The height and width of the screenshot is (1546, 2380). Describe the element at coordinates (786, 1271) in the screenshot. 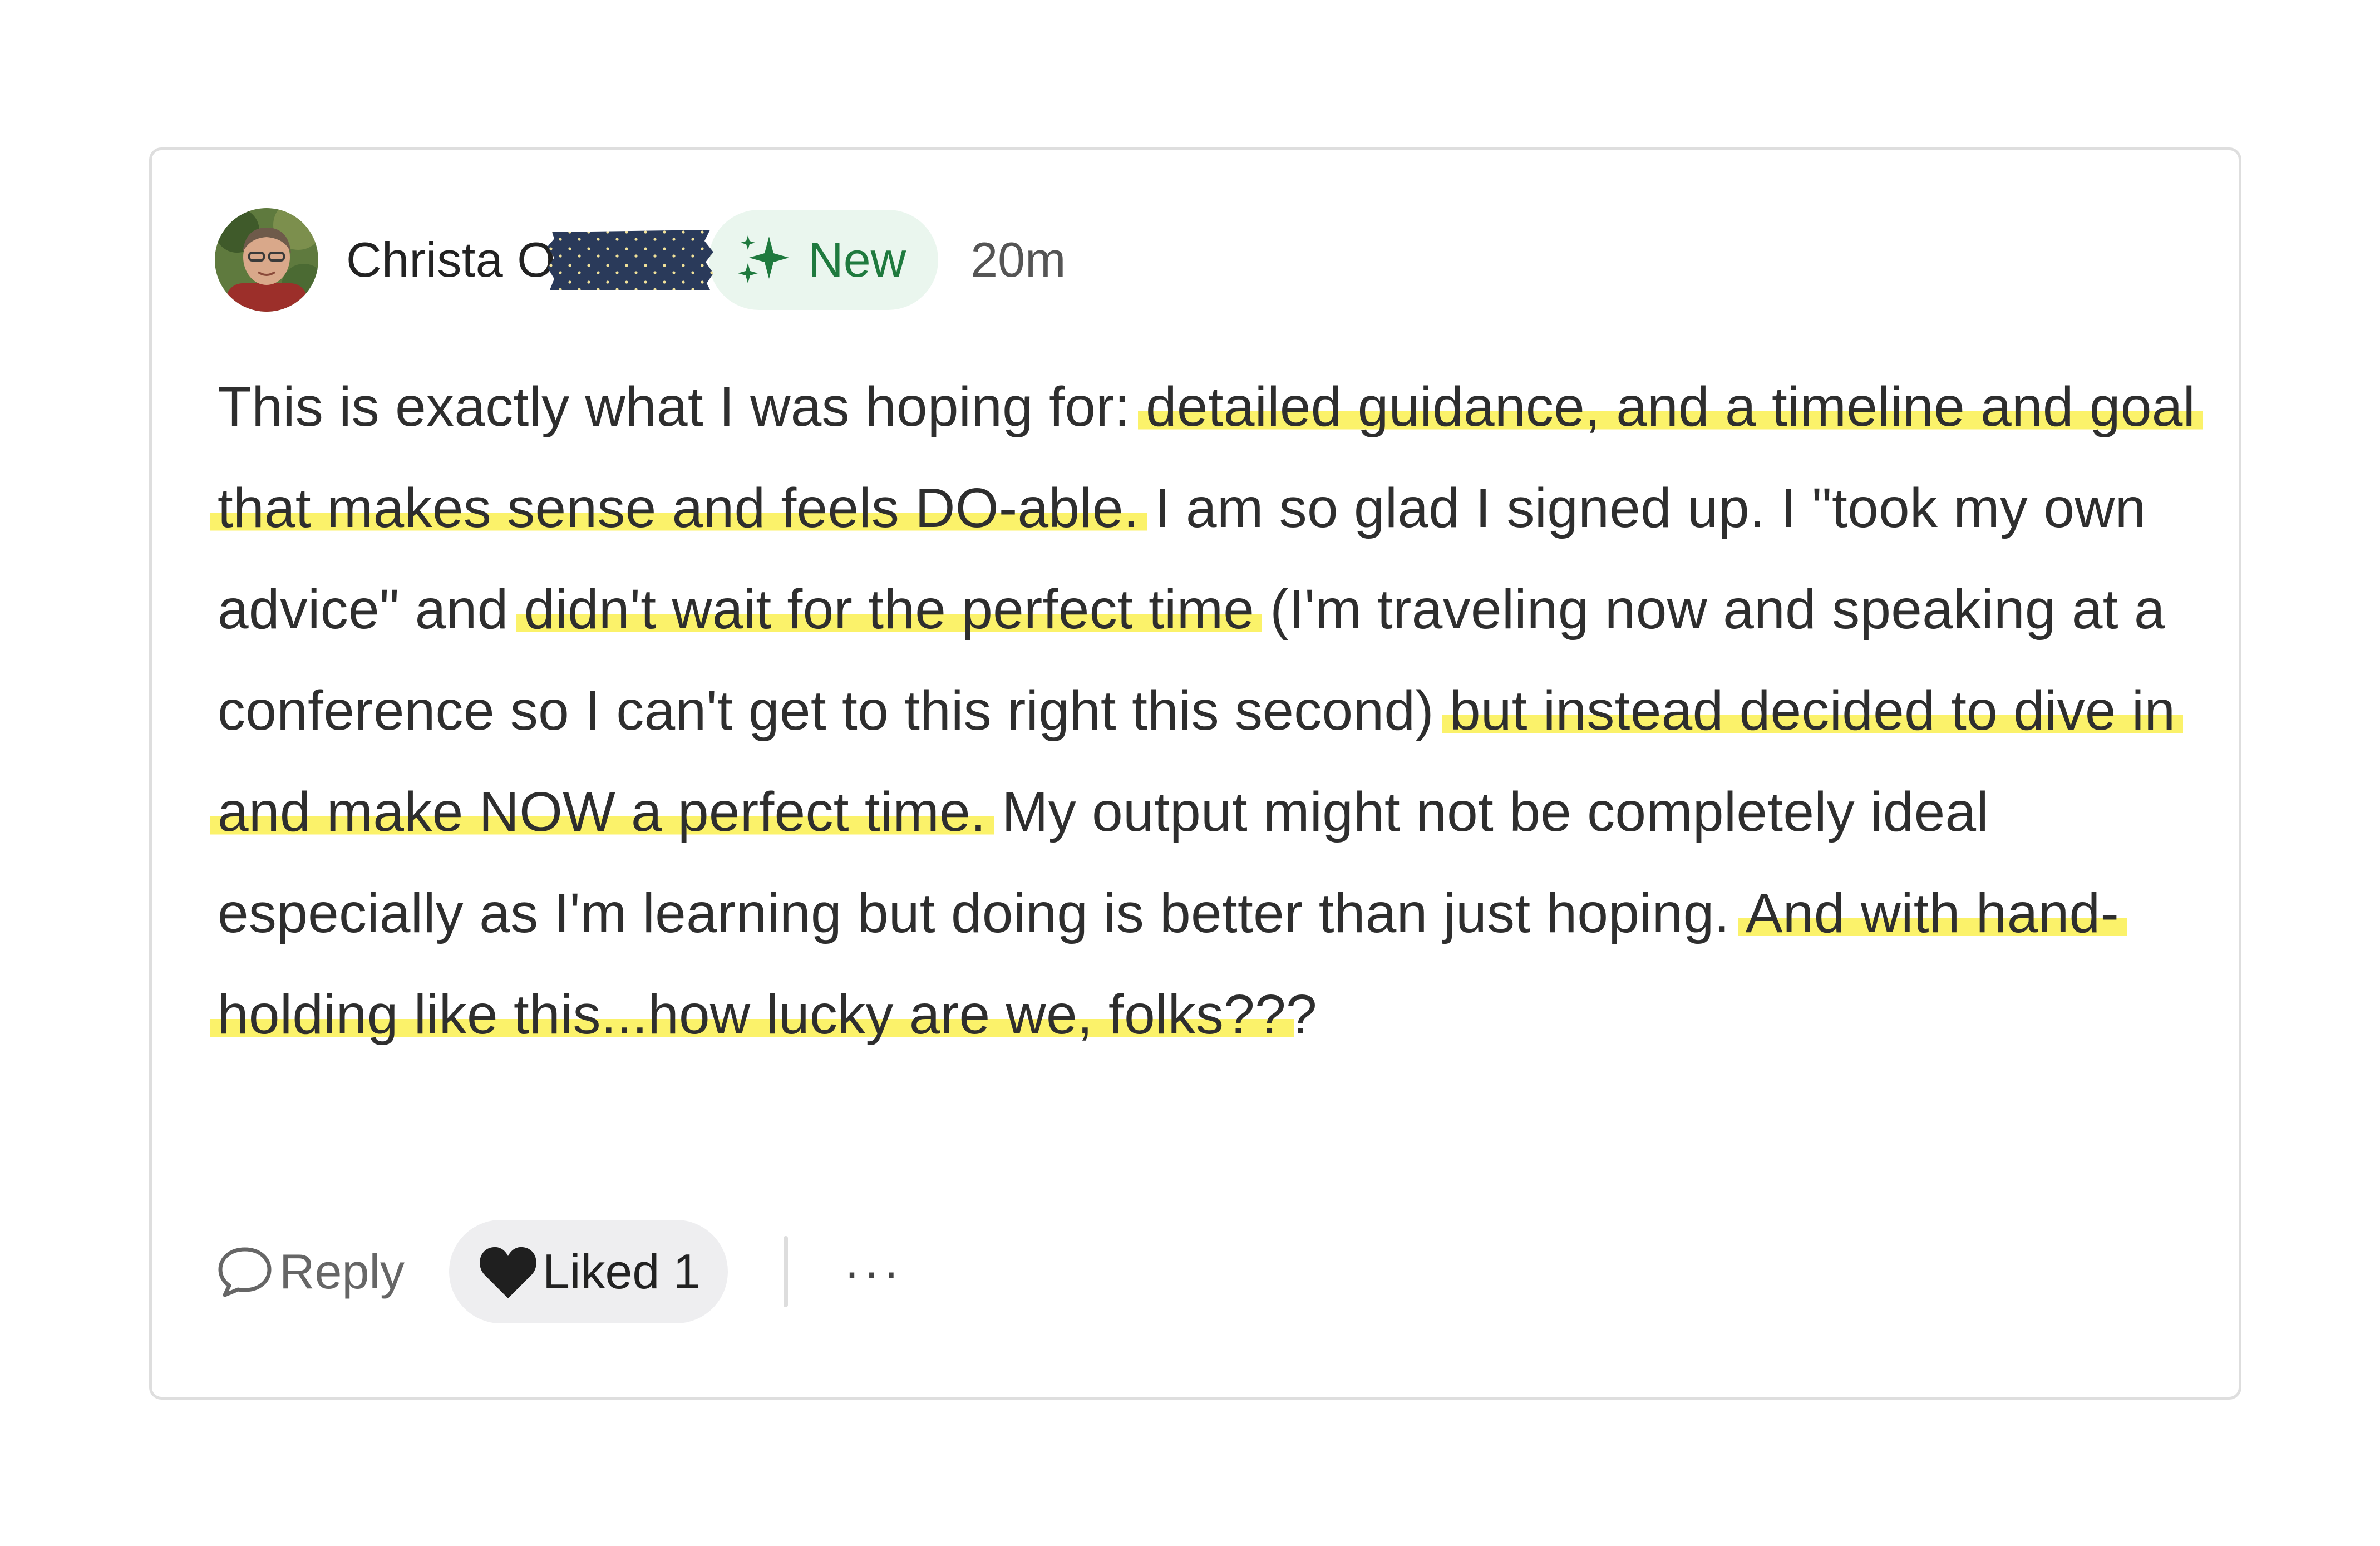

I see `action-divider` at that location.